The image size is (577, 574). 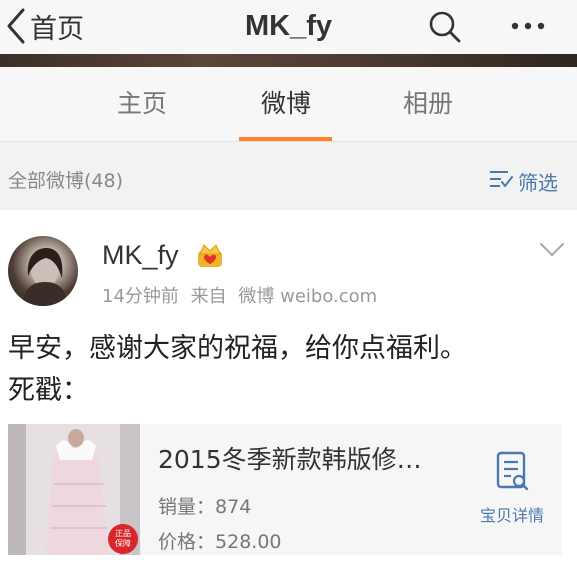 What do you see at coordinates (140, 296) in the screenshot?
I see `post-time: 14分钟前` at bounding box center [140, 296].